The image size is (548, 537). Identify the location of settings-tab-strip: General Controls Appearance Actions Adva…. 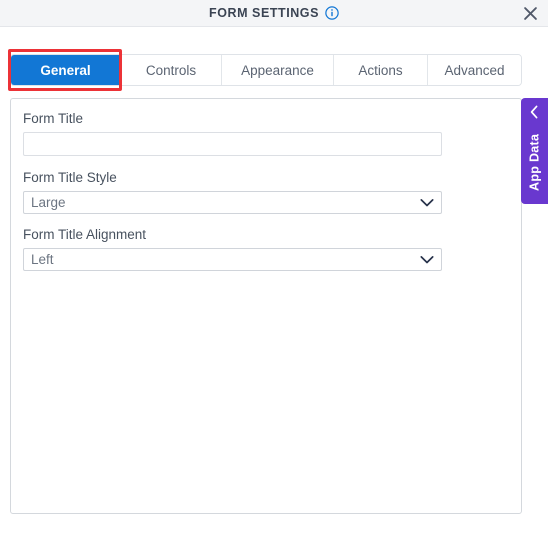
(266, 70).